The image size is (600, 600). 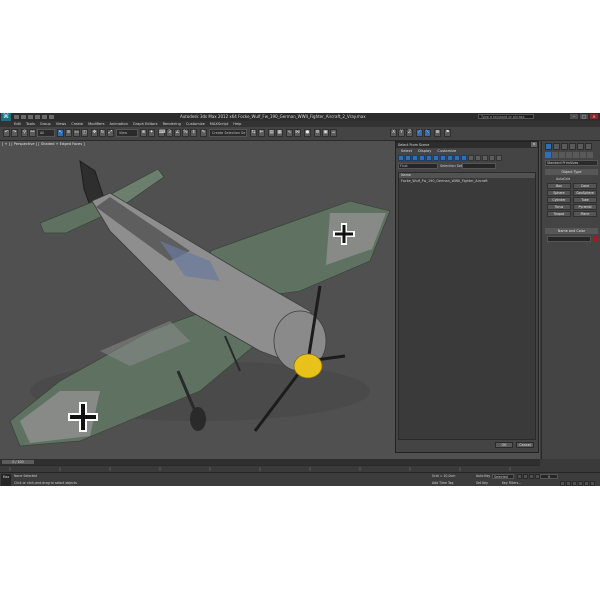 I want to click on play-icon, so click(x=531, y=476).